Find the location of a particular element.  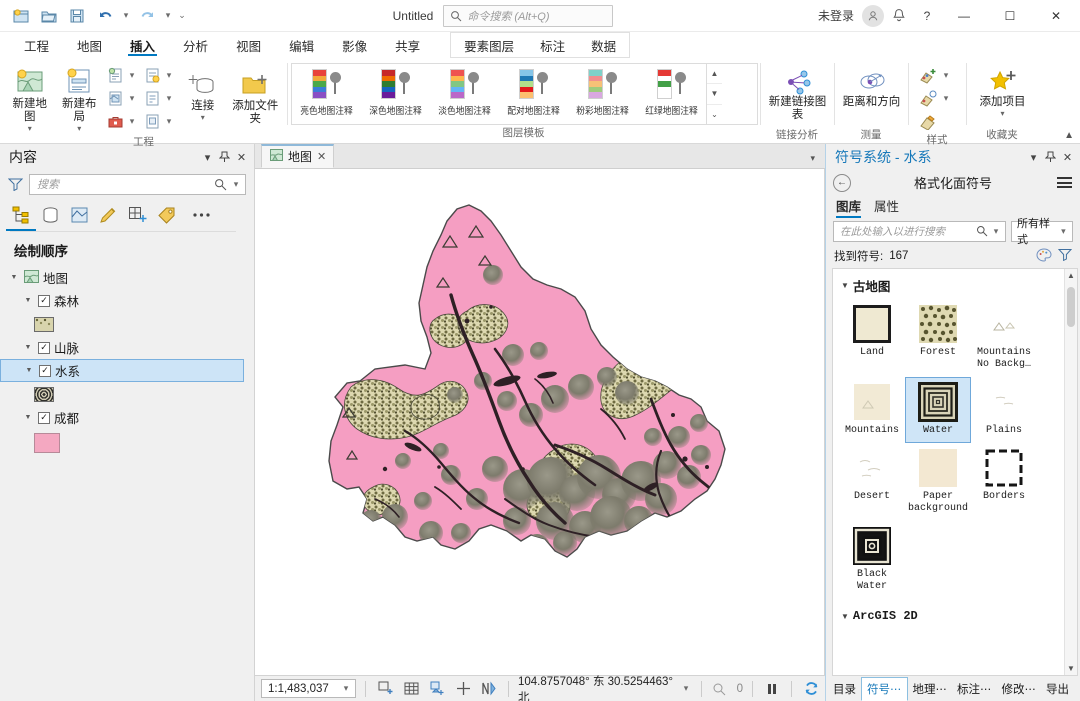

toc-symbol-water is located at coordinates (127, 394).